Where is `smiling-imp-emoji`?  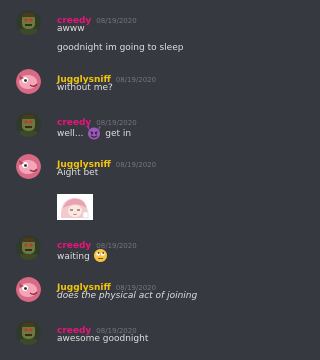 smiling-imp-emoji is located at coordinates (94, 132).